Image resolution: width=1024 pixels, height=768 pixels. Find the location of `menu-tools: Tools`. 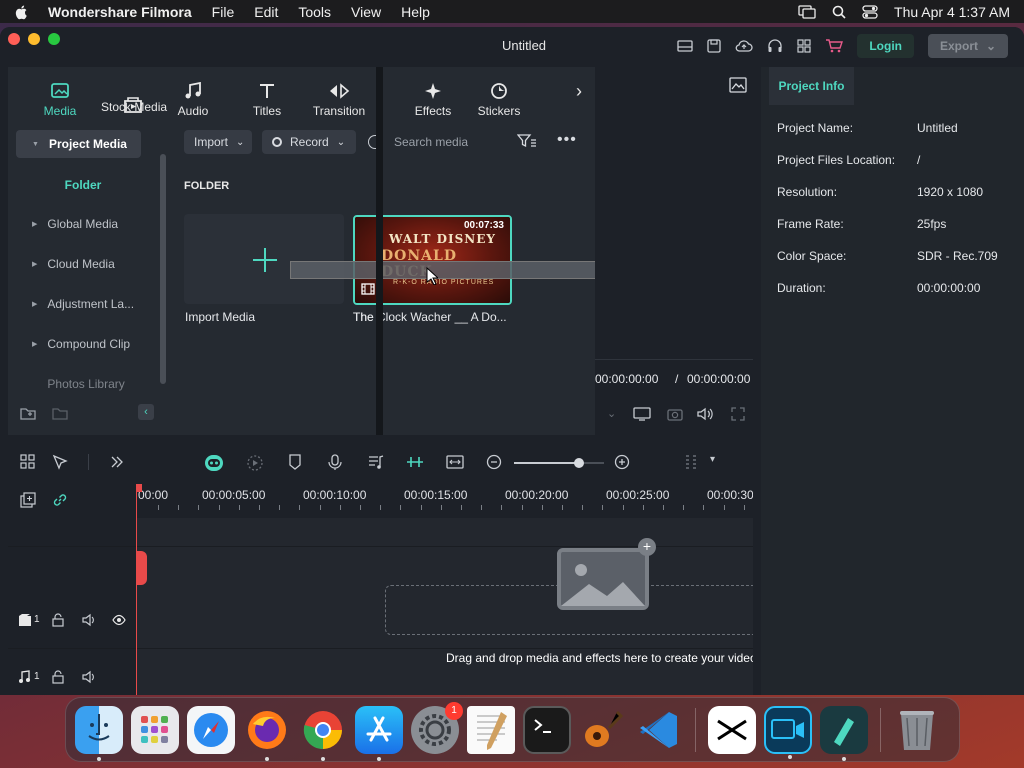

menu-tools: Tools is located at coordinates (314, 12).